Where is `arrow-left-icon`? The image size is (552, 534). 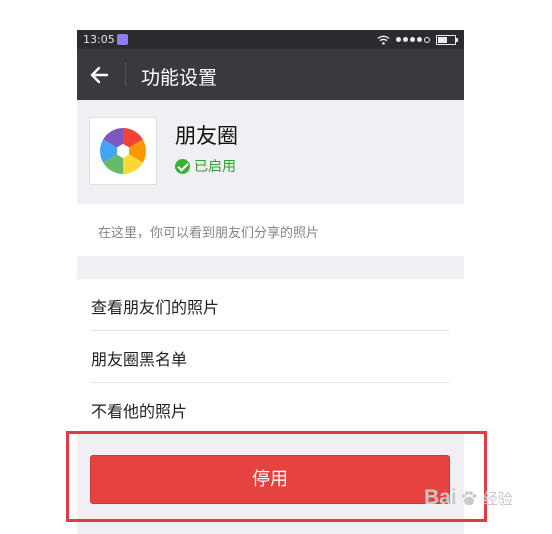
arrow-left-icon is located at coordinates (99, 75).